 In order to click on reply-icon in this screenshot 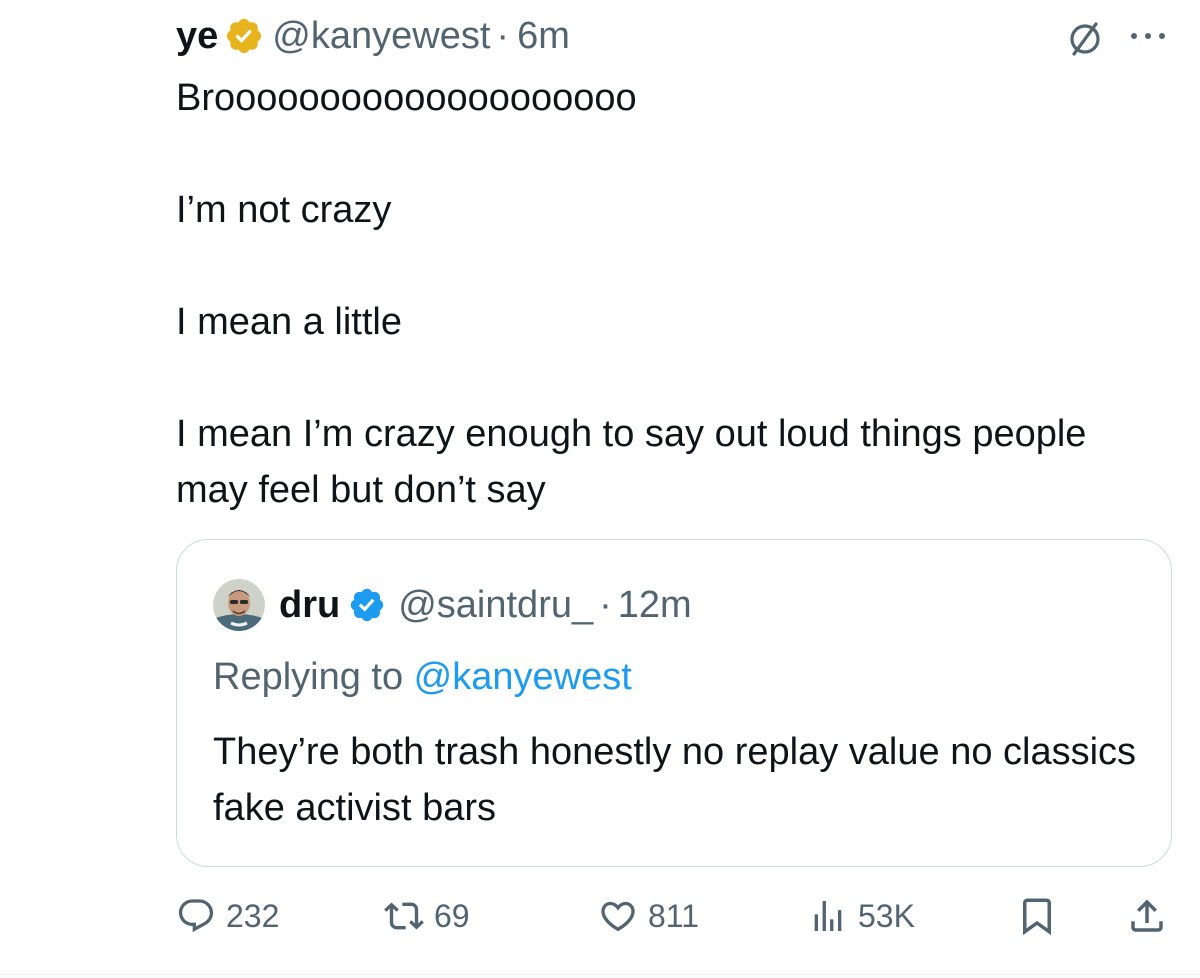, I will do `click(196, 916)`.